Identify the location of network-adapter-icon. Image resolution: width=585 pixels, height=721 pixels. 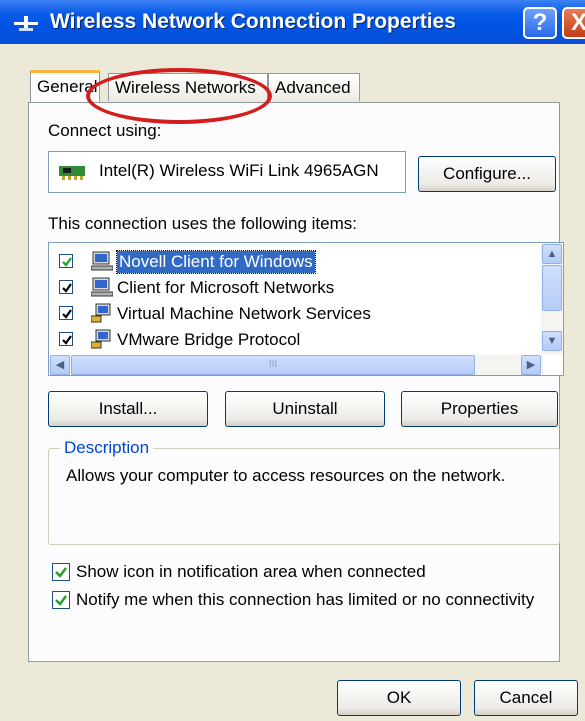
(72, 173).